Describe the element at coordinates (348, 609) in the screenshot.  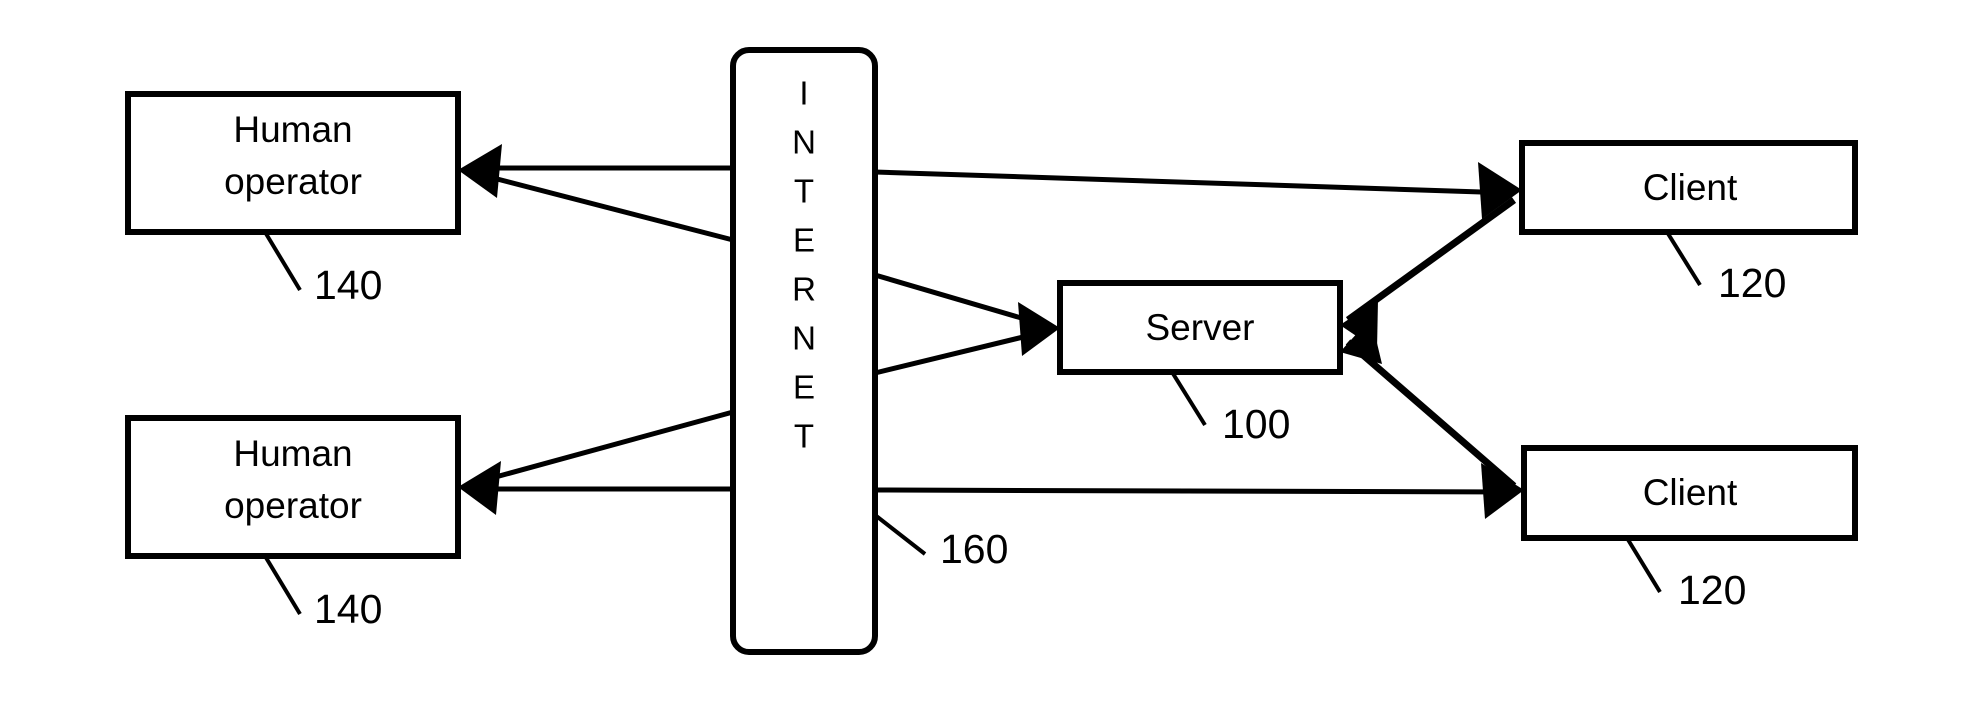
I see `ref-label-human-operator-bottom: 140` at that location.